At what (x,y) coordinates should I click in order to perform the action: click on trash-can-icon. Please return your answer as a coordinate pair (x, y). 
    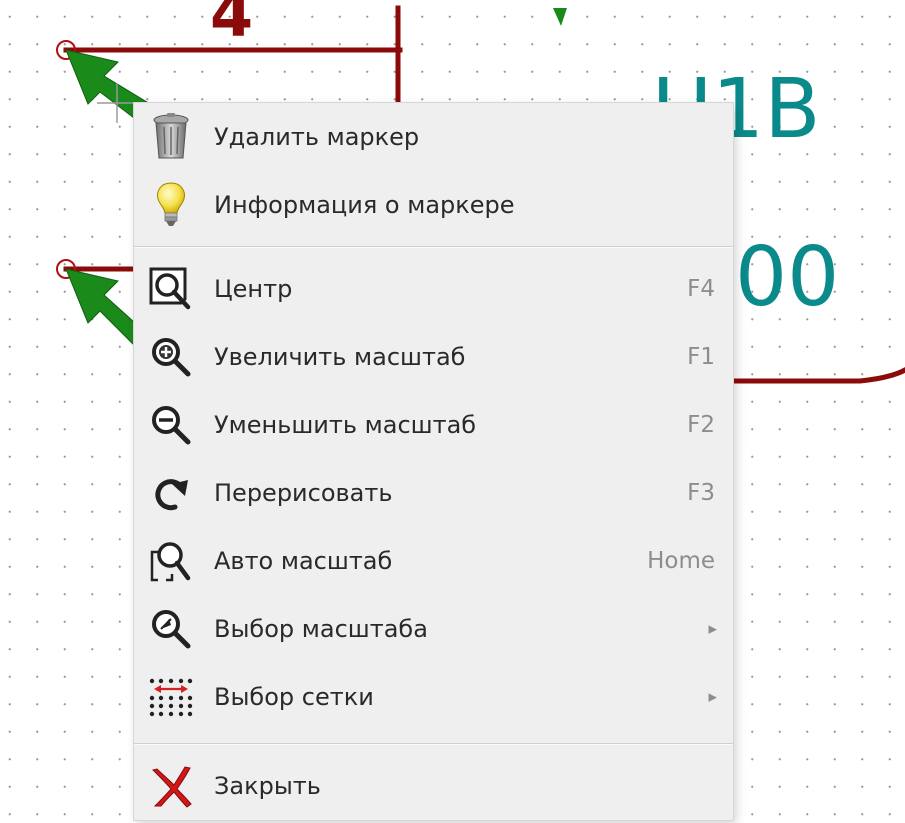
    Looking at the image, I should click on (171, 137).